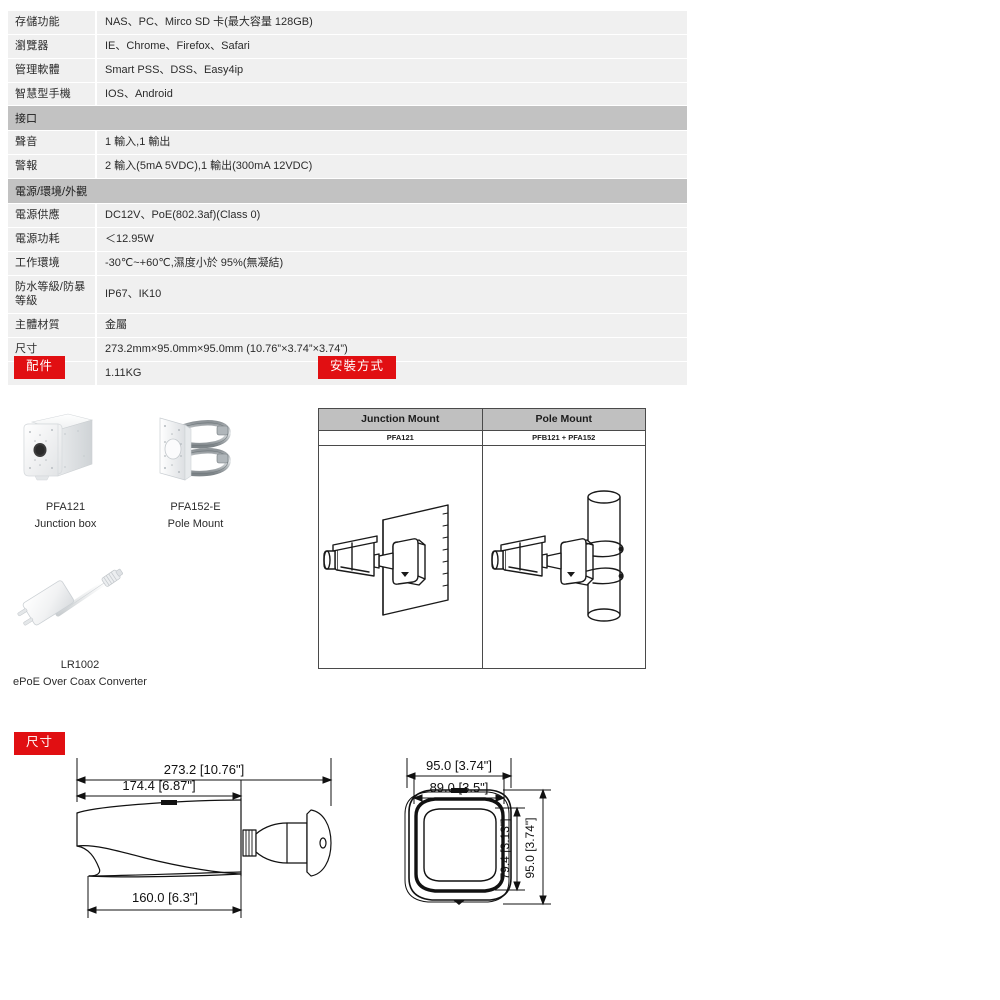  Describe the element at coordinates (530, 848) in the screenshot. I see `dim-outer-height: 95.0 [3.74"]` at that location.